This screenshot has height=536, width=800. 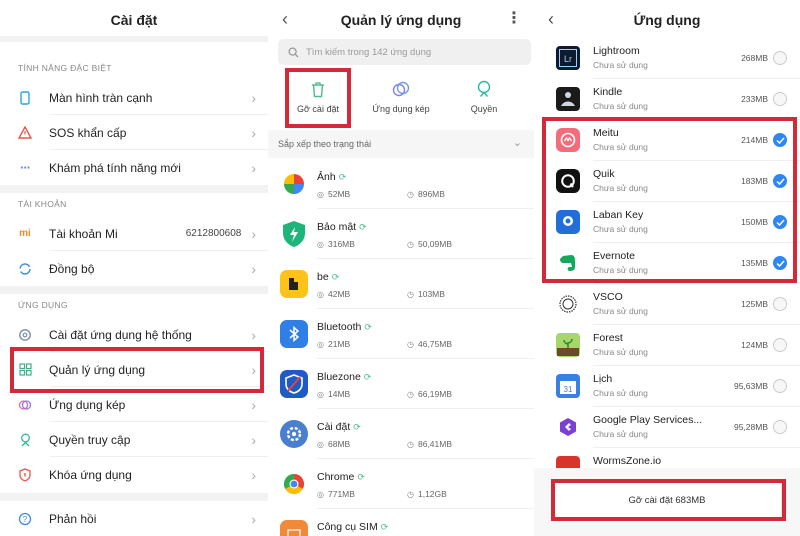 I want to click on app-size: 124MB, so click(x=754, y=345).